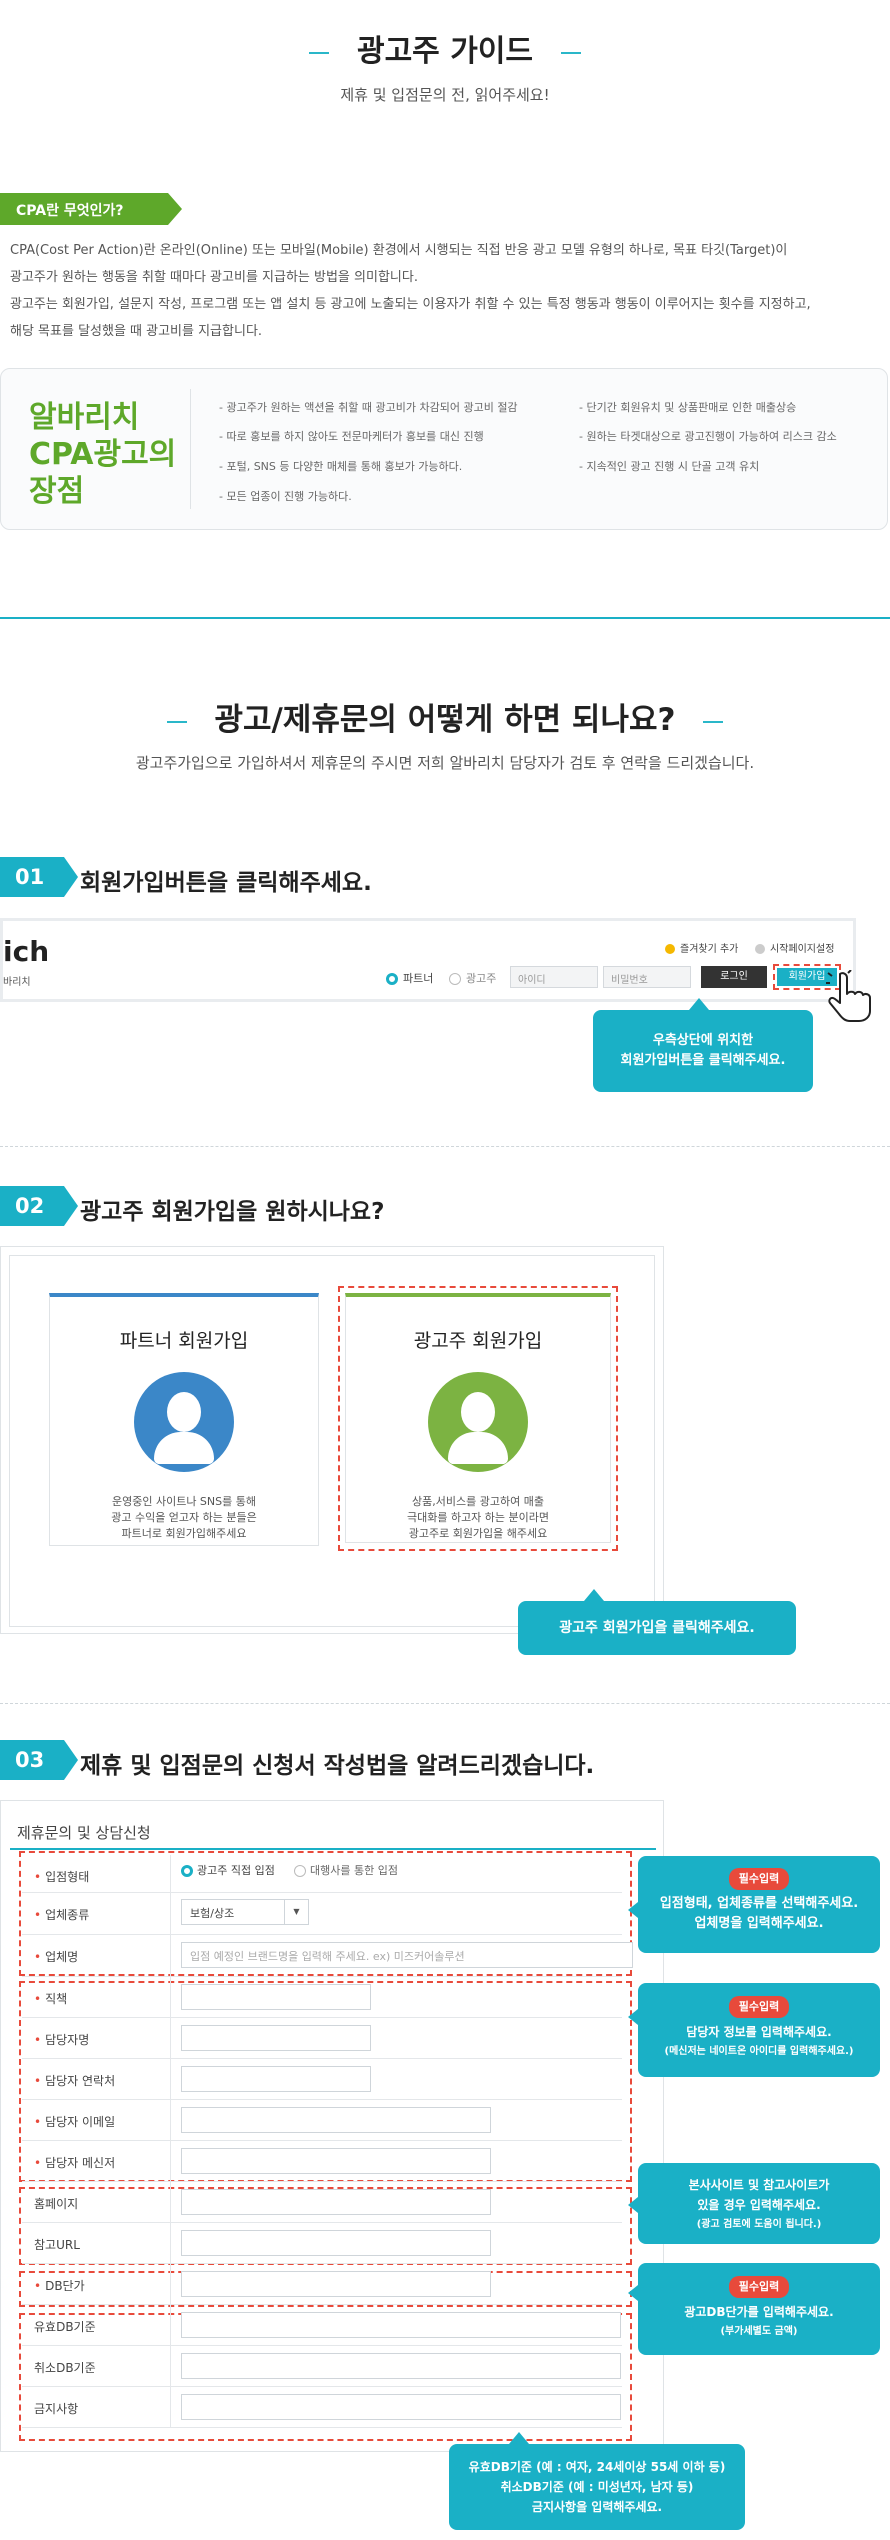 Image resolution: width=890 pixels, height=2540 pixels. What do you see at coordinates (39, 1206) in the screenshot?
I see `step-number: 02` at bounding box center [39, 1206].